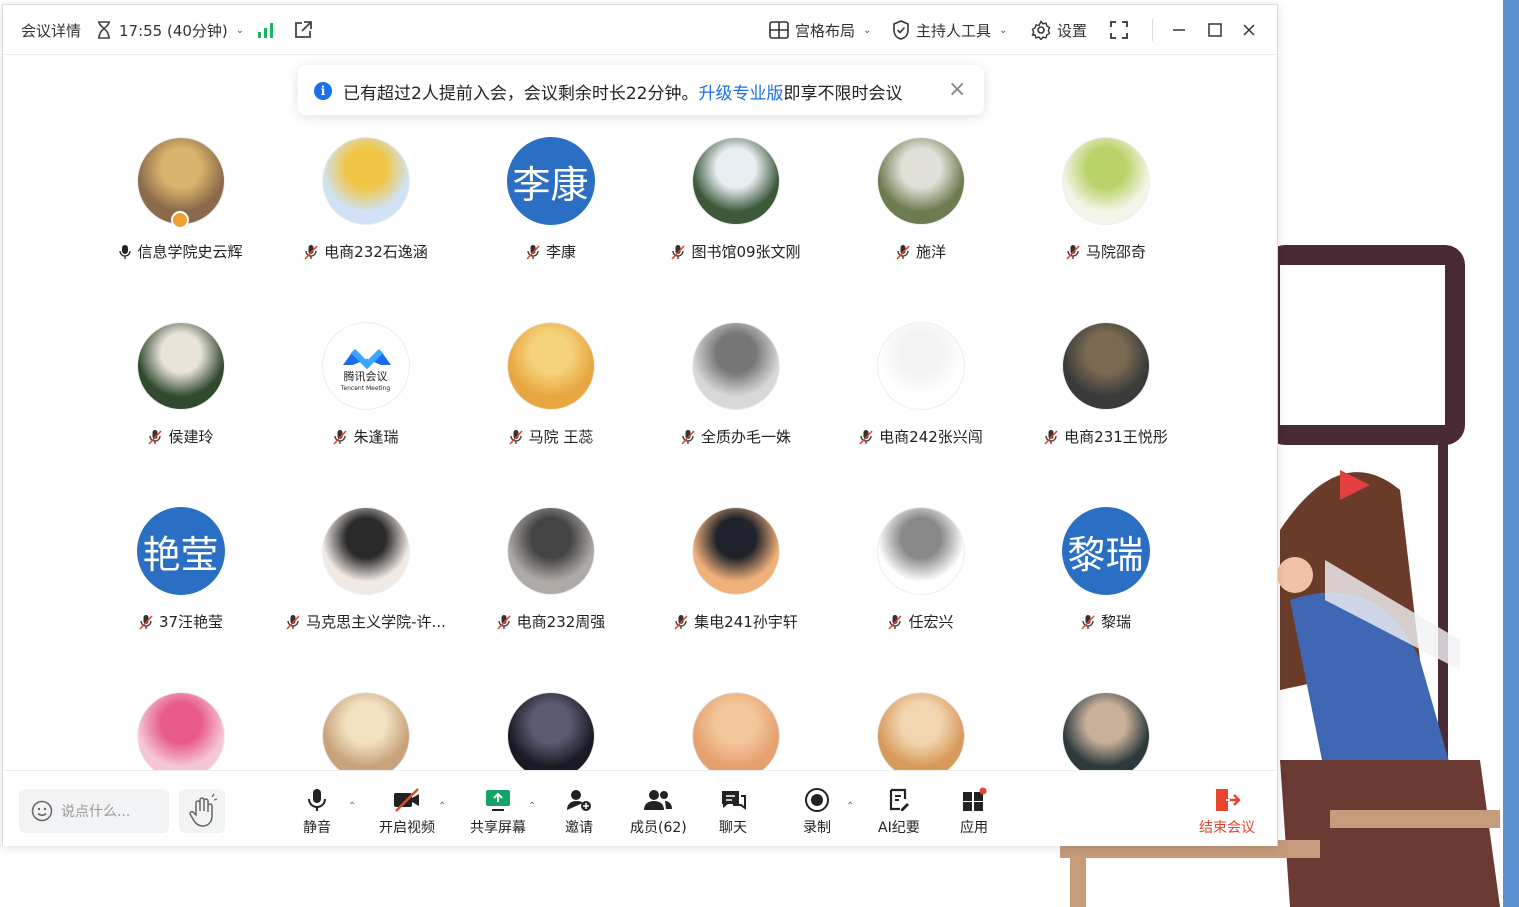 This screenshot has width=1519, height=907. I want to click on info-icon: i, so click(323, 91).